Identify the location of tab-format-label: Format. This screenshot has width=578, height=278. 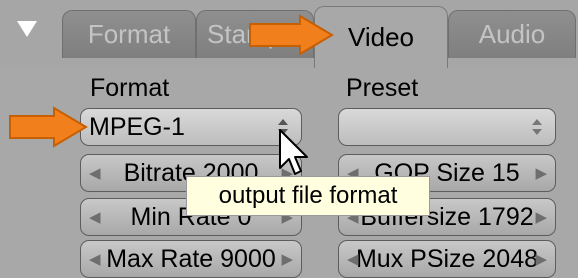
(129, 34).